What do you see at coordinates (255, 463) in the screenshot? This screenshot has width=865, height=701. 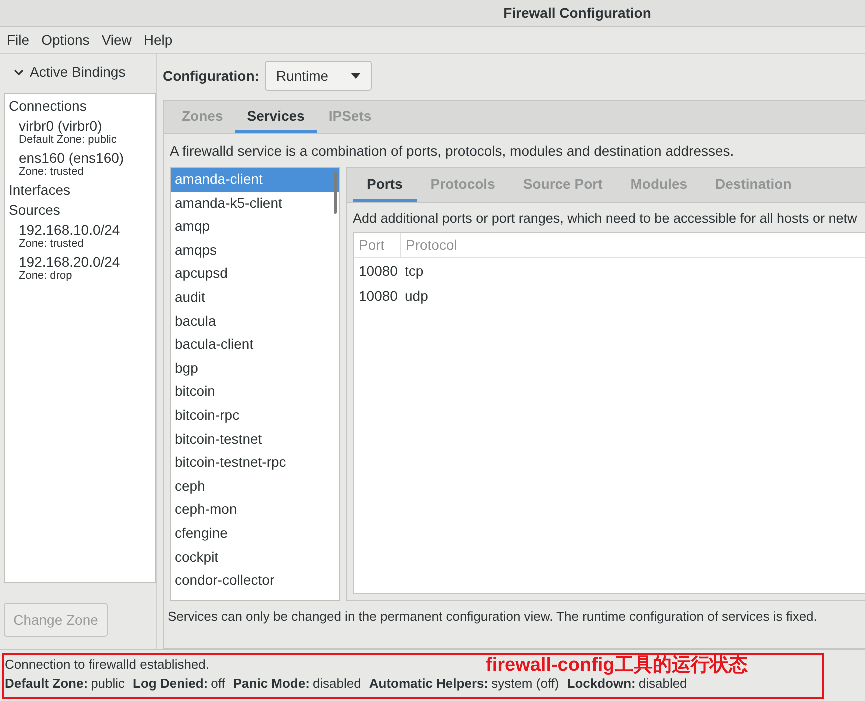 I see `list-item: bitcoin-testnet-rpc` at bounding box center [255, 463].